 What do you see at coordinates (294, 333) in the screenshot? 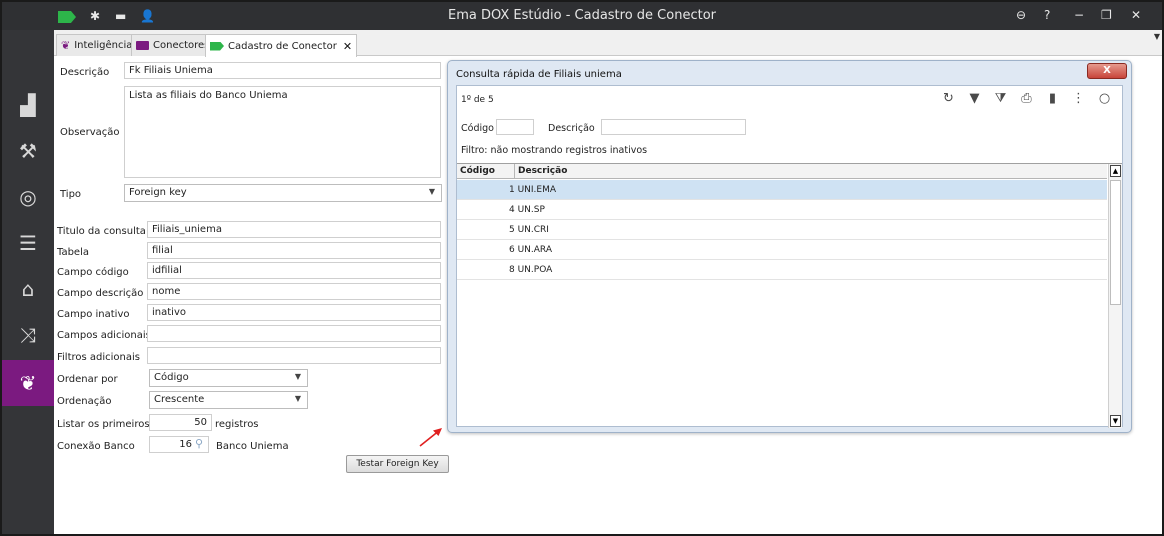
I see `campos-adicionais-field` at bounding box center [294, 333].